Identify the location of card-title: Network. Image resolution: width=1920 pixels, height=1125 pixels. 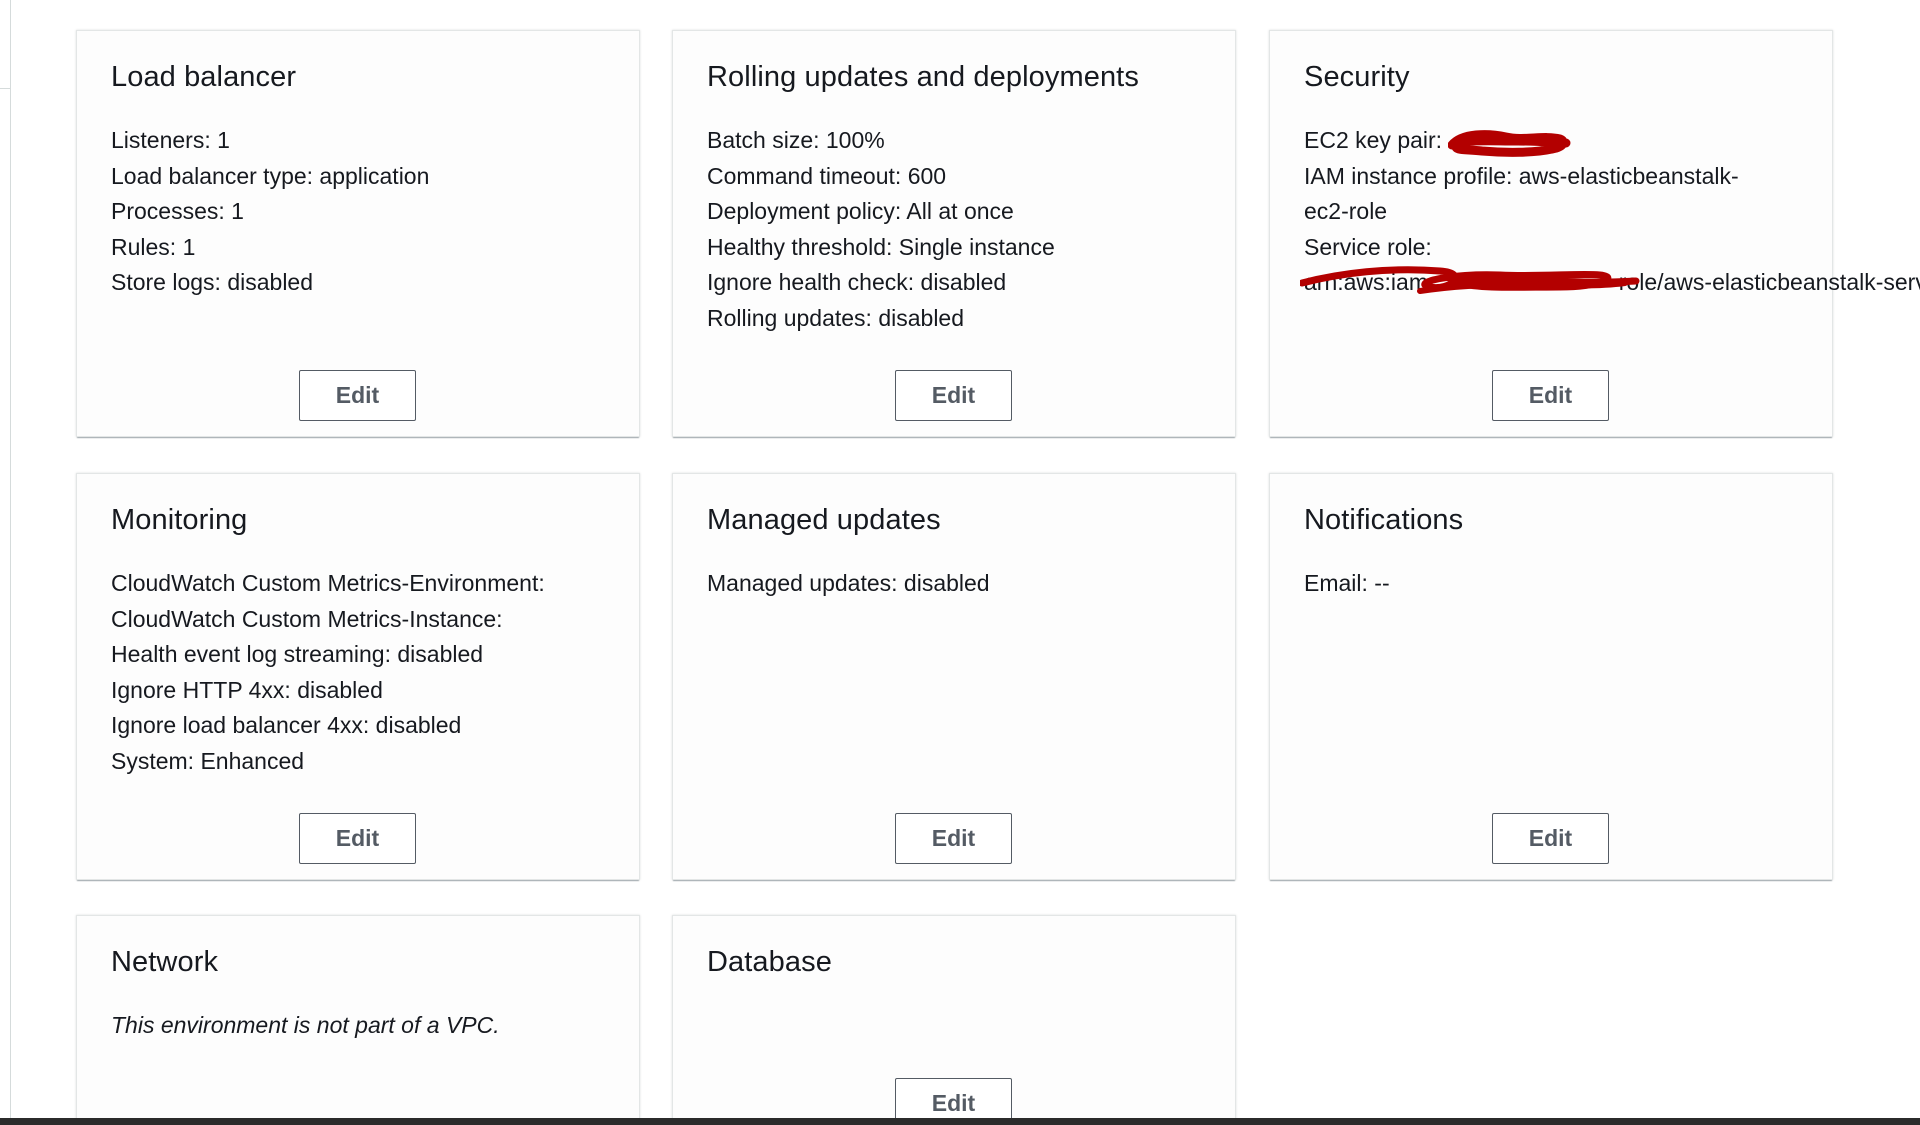
(165, 962).